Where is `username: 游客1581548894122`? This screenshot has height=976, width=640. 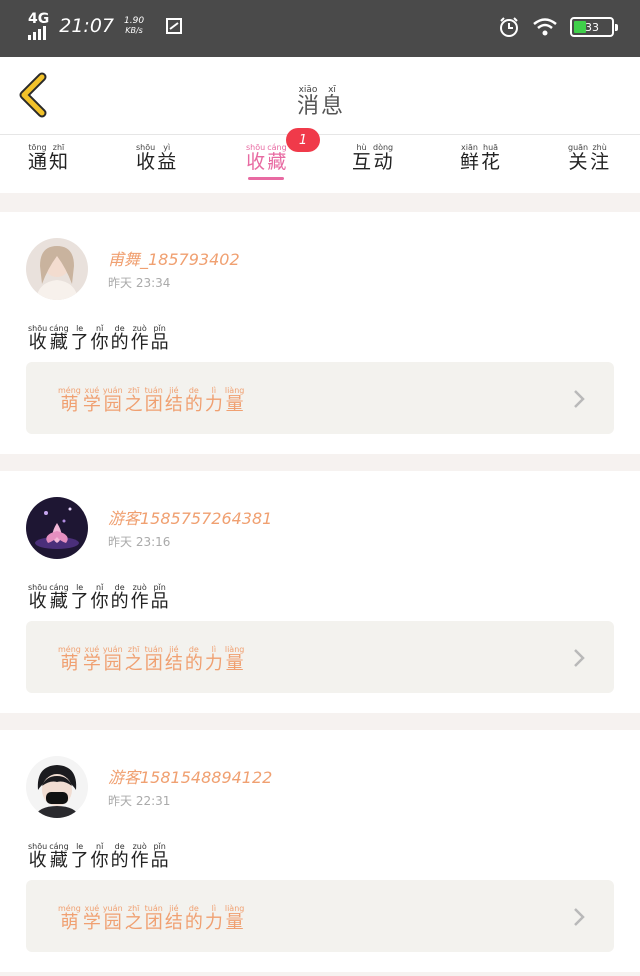 username: 游客1581548894122 is located at coordinates (190, 776).